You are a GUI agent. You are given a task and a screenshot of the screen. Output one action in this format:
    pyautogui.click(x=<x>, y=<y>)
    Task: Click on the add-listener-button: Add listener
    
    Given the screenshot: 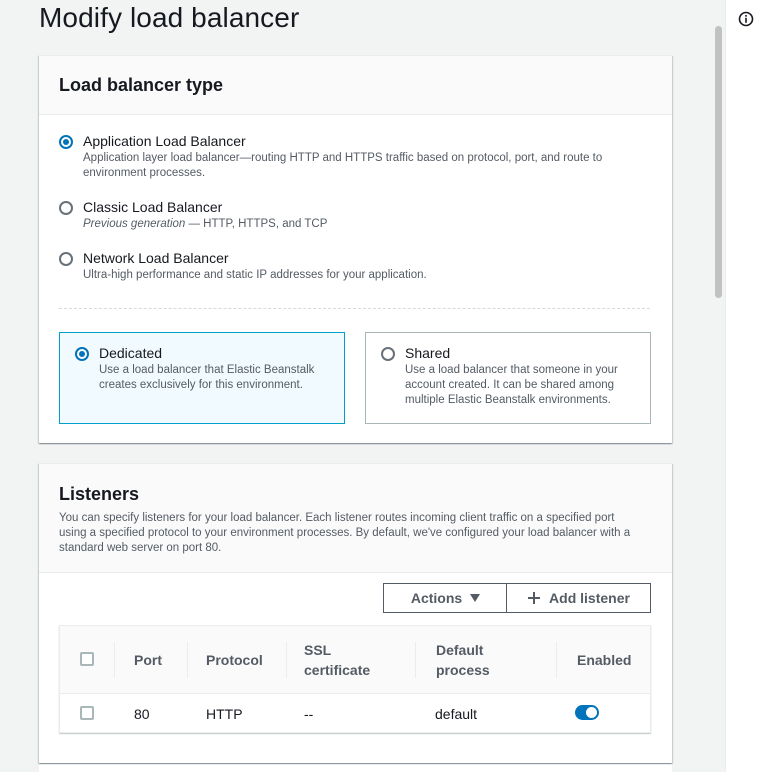 What is the action you would take?
    pyautogui.click(x=578, y=598)
    